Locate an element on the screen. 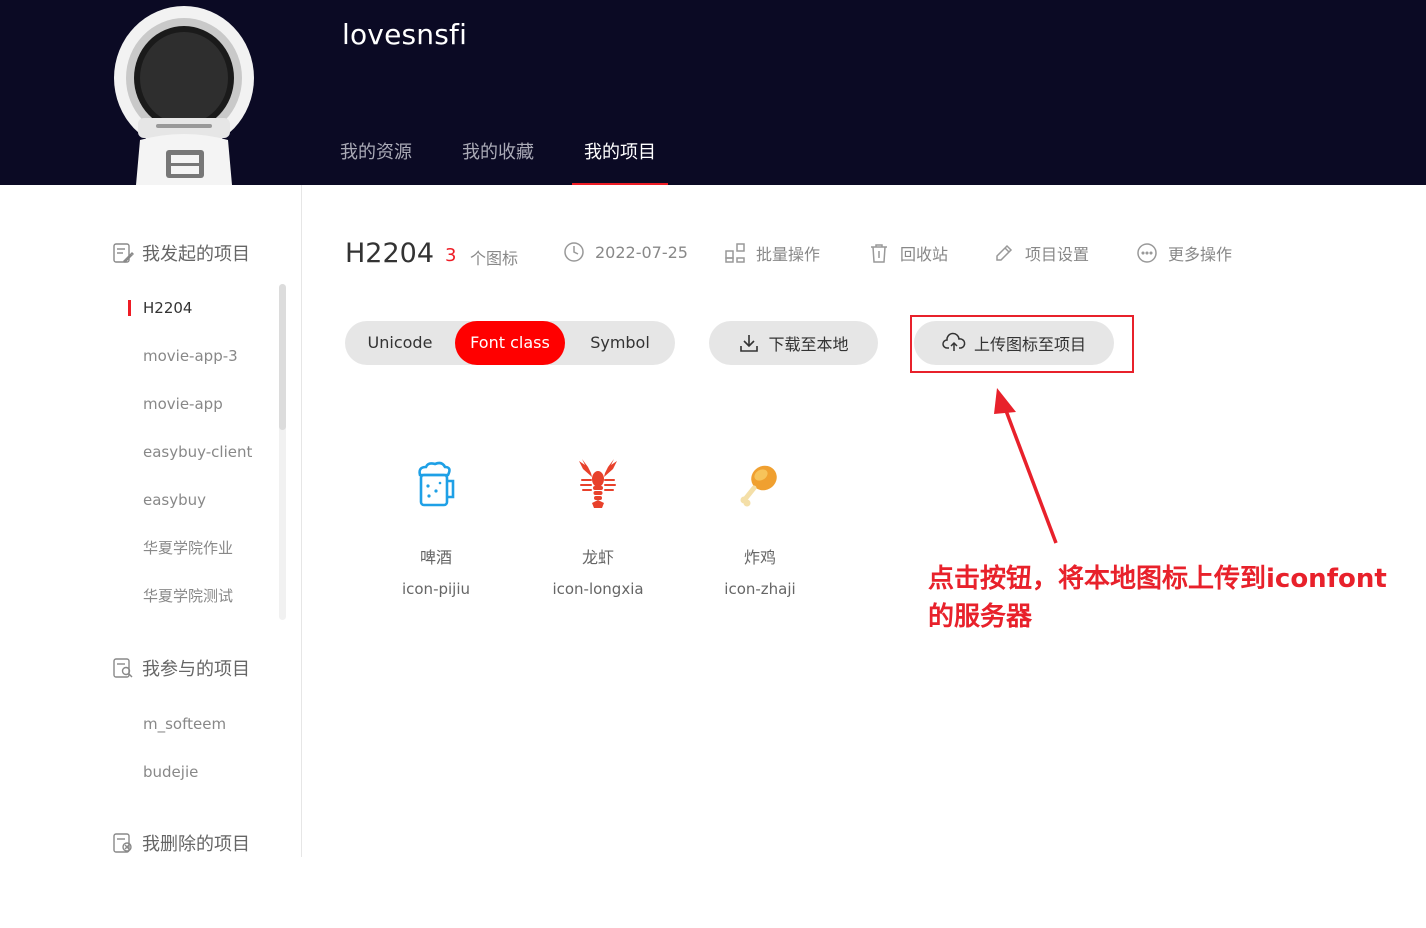  project-date-text: 2022-07-25 is located at coordinates (641, 252).